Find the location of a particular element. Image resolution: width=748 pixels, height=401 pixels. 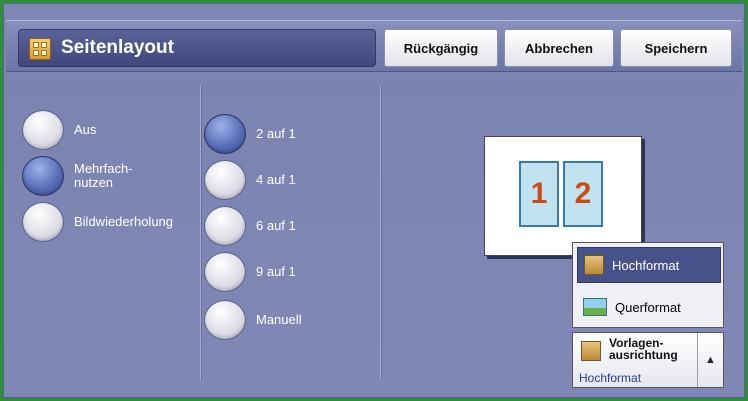

radio-option-mehrfachnutzen: Mehrfach- nutzen is located at coordinates (77, 176).